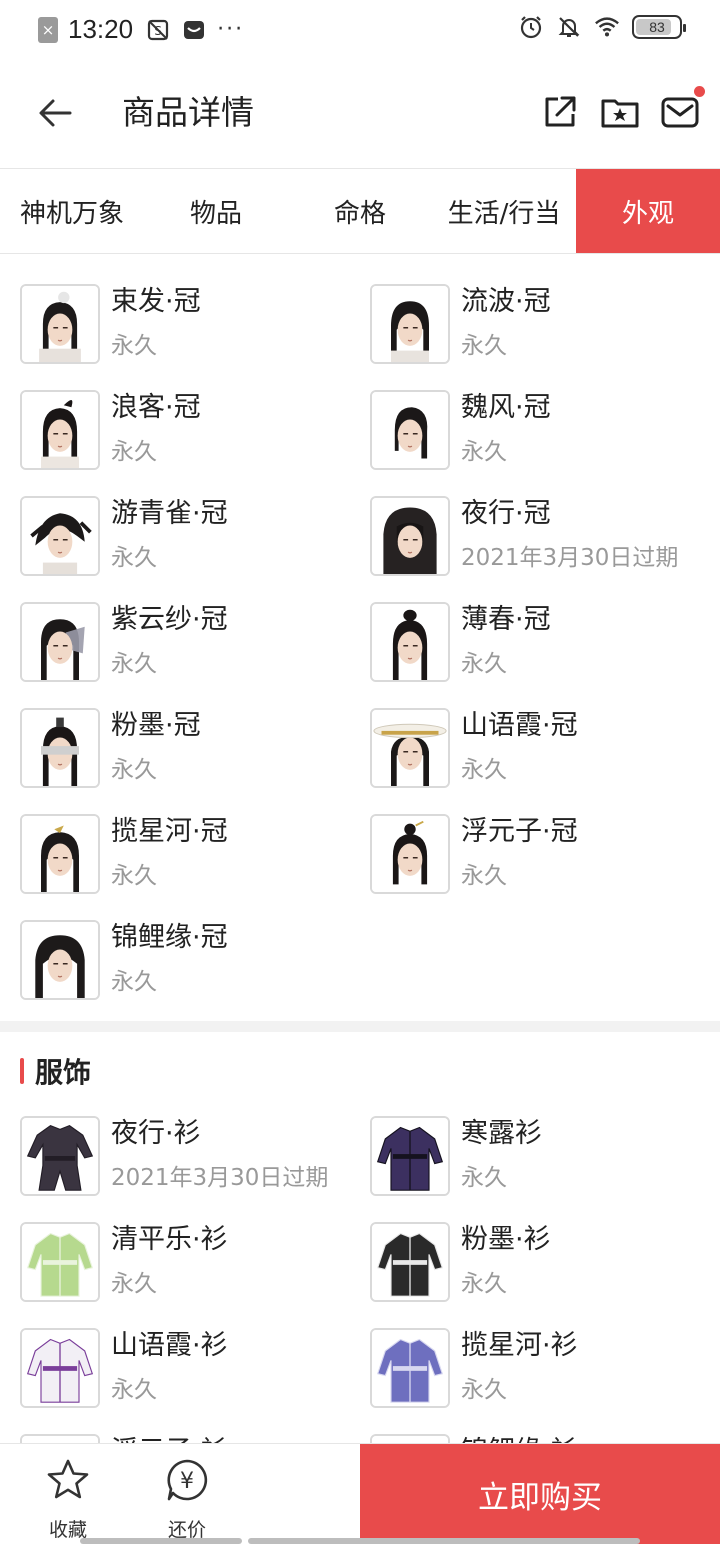 This screenshot has width=720, height=1544. What do you see at coordinates (60, 1368) in the screenshot?
I see `white-purple-robe-icon` at bounding box center [60, 1368].